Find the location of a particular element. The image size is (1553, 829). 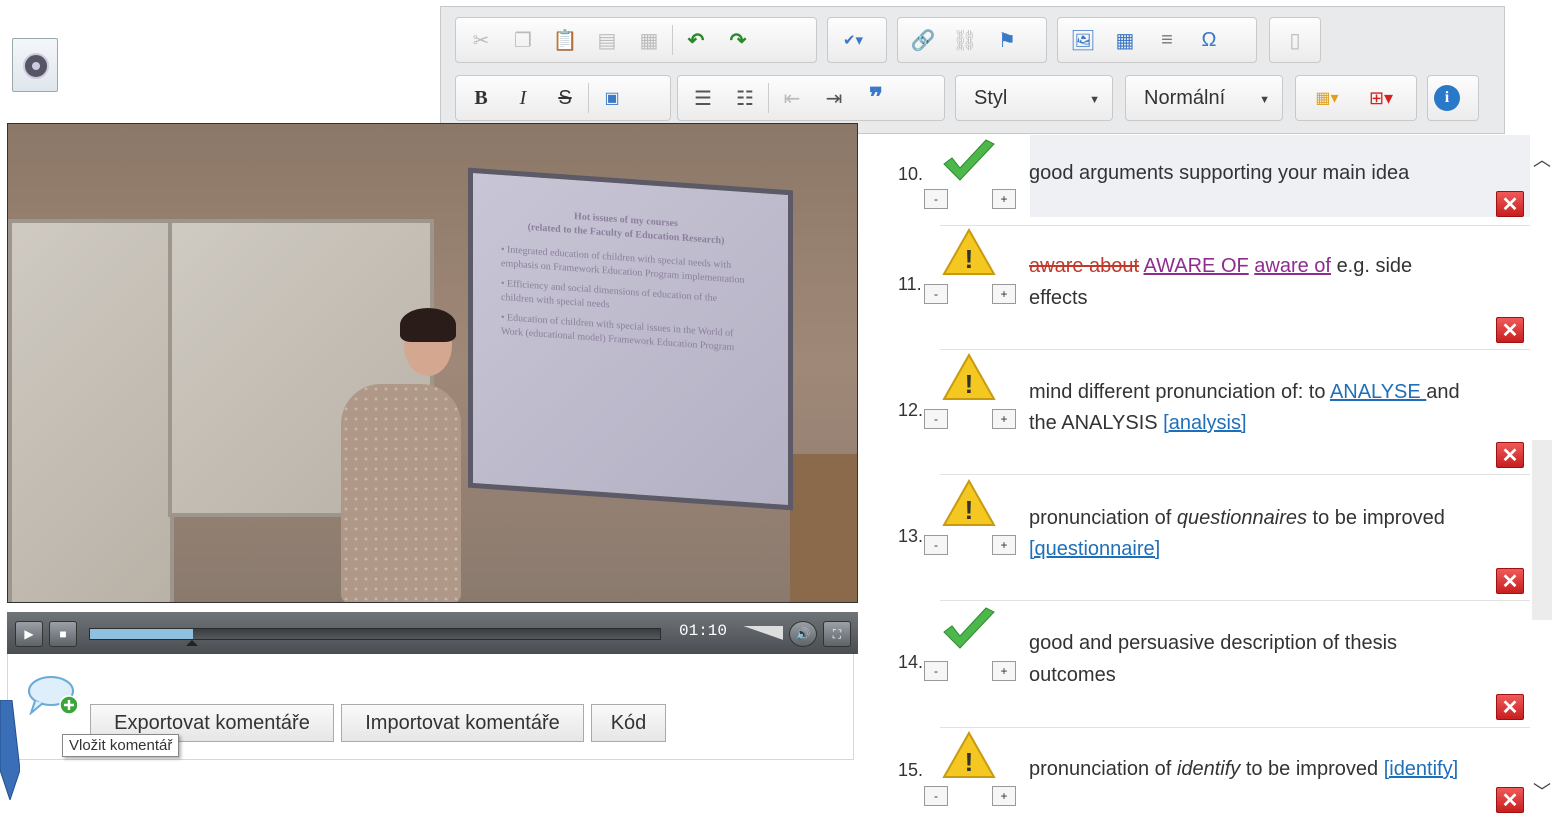

blockquote-icon: ❞ is located at coordinates (876, 98).